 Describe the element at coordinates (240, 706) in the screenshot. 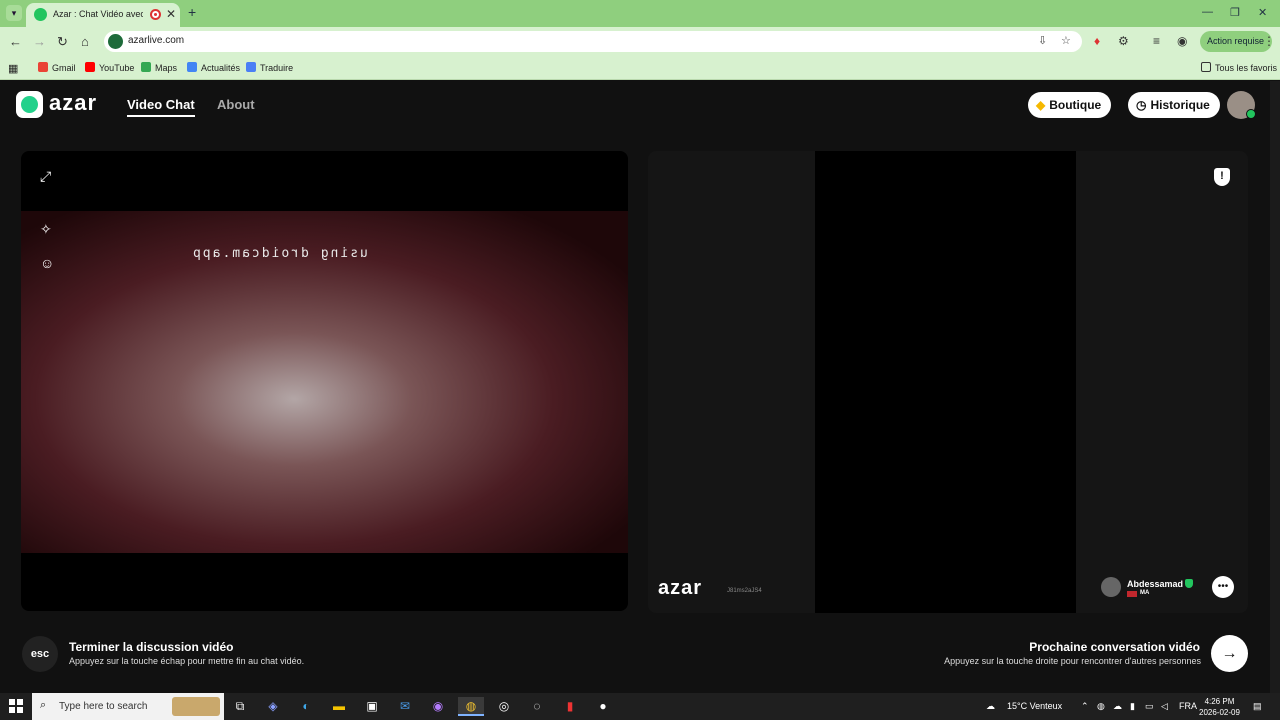

I see `task-view-icon: ⧉` at that location.